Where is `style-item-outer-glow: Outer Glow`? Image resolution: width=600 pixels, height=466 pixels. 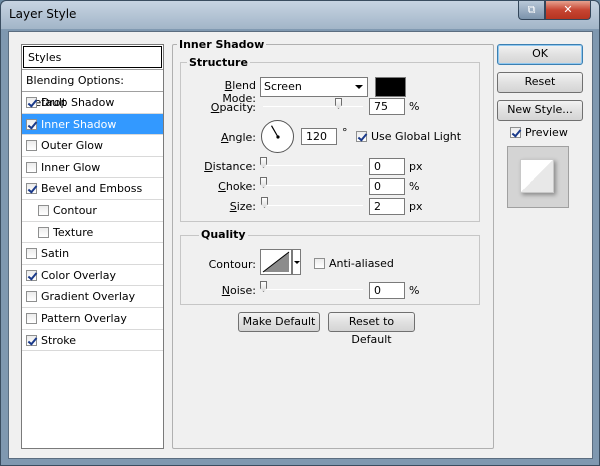 style-item-outer-glow: Outer Glow is located at coordinates (92, 146).